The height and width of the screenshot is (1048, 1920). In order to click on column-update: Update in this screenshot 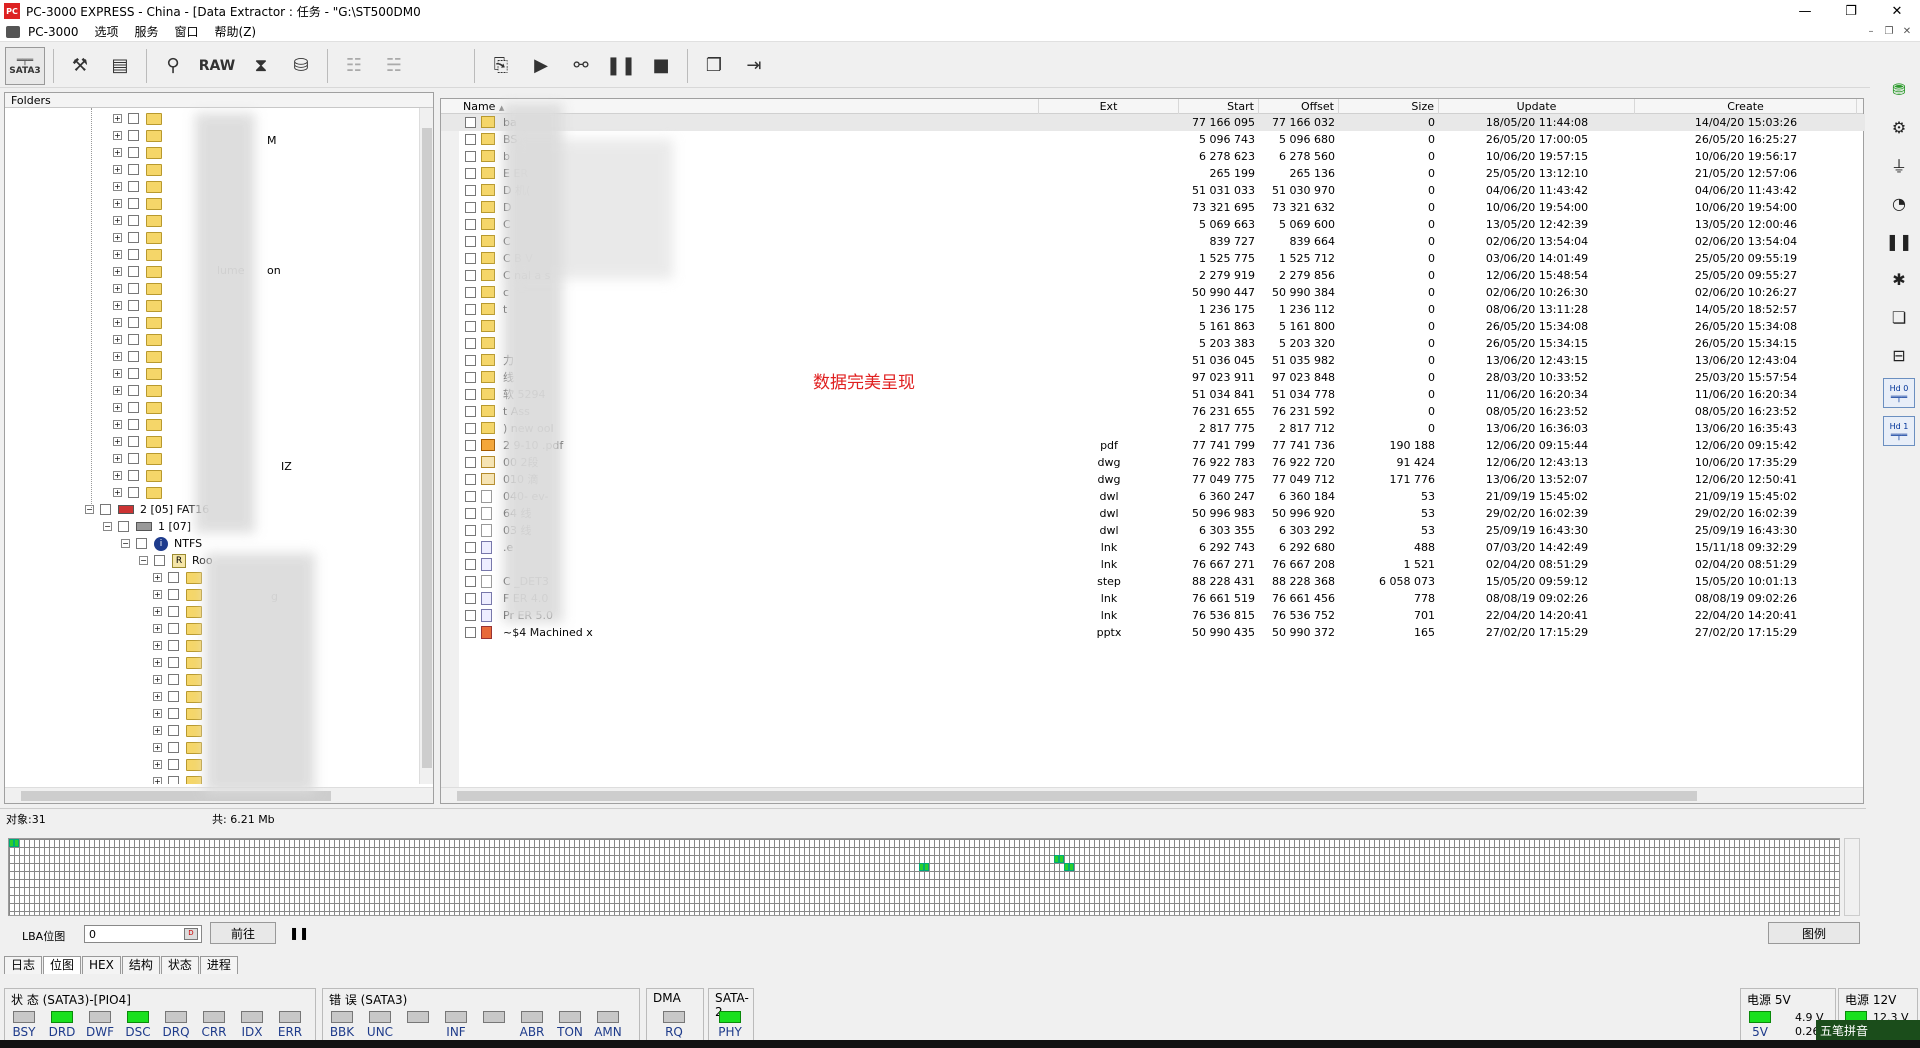, I will do `click(1537, 106)`.